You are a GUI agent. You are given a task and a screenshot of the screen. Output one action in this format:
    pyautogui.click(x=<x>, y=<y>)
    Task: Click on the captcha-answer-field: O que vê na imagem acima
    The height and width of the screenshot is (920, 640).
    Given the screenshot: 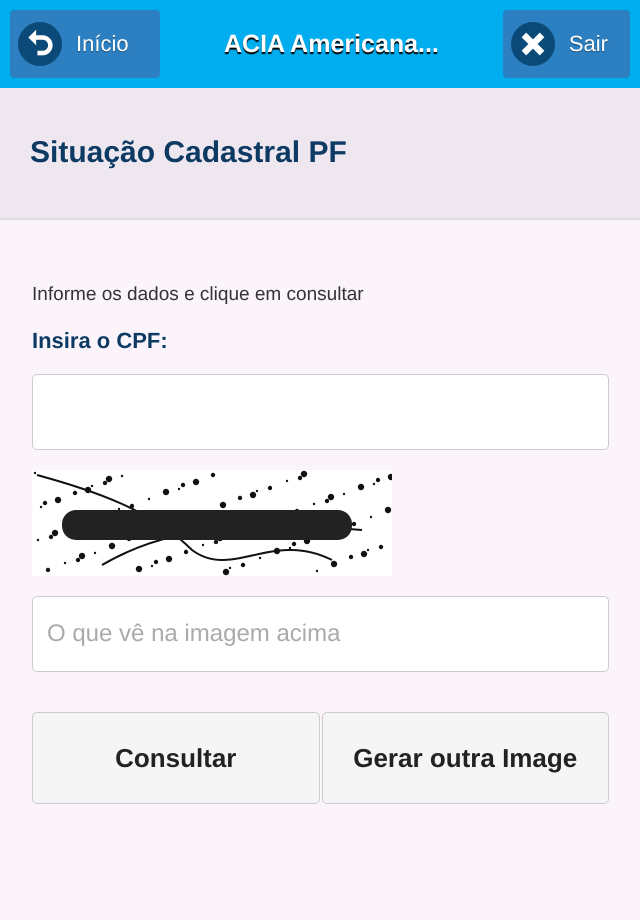 What is the action you would take?
    pyautogui.click(x=320, y=634)
    